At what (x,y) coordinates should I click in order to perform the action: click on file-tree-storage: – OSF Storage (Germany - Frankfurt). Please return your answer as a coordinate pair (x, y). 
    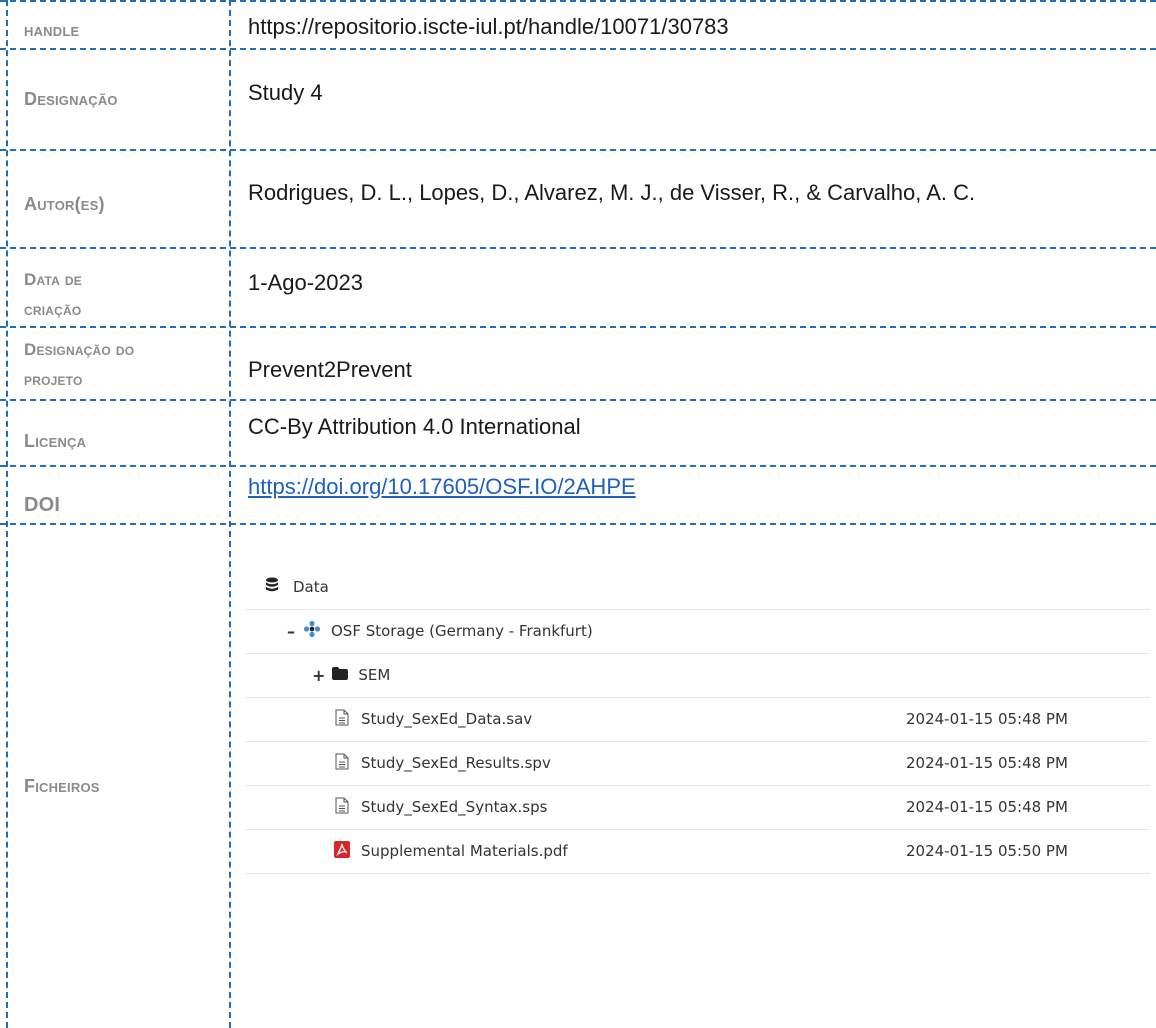
    Looking at the image, I should click on (697, 631).